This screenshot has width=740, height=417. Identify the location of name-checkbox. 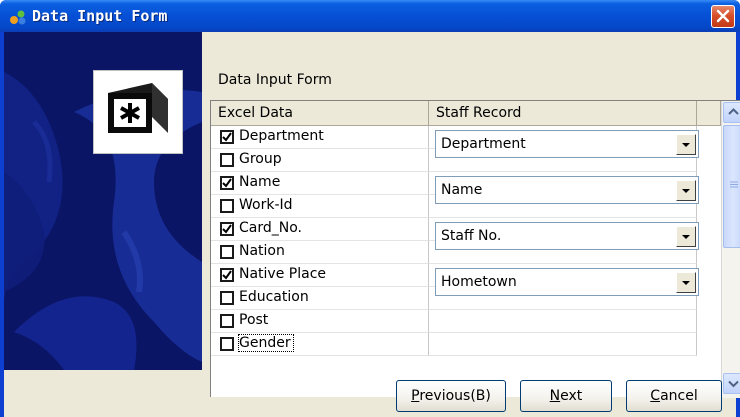
(227, 183).